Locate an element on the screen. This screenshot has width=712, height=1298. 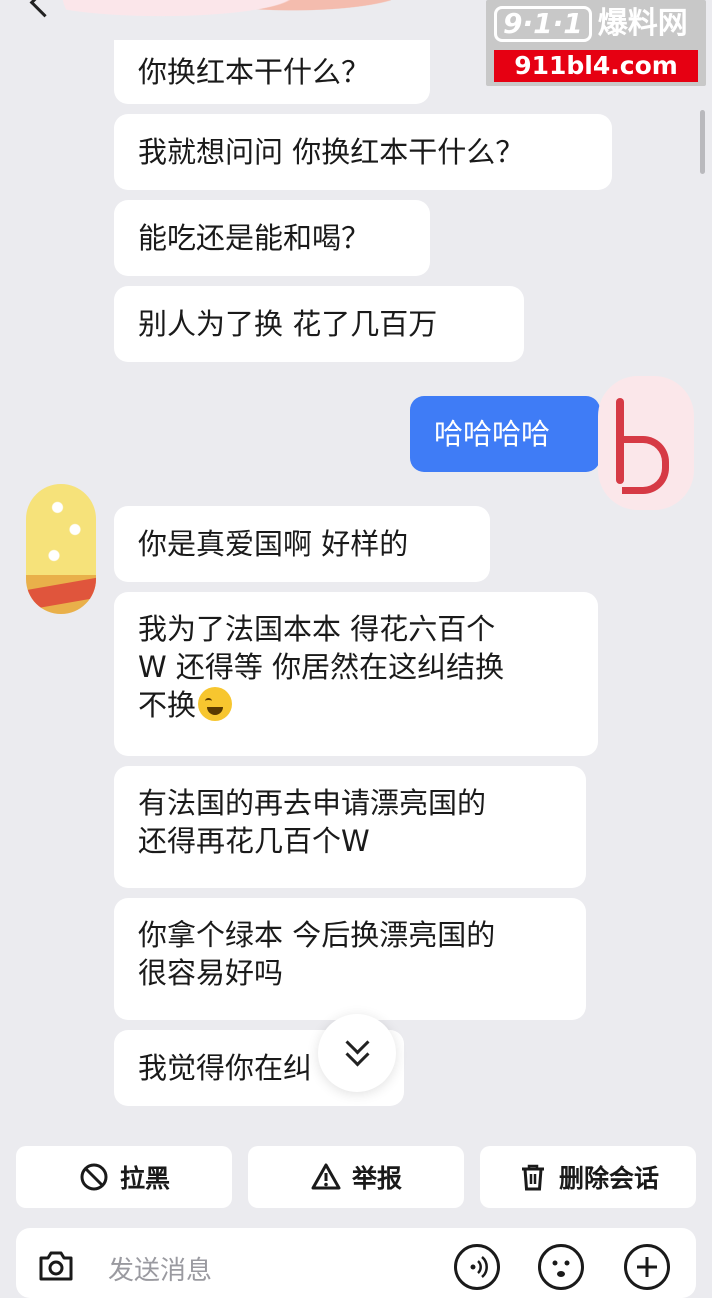
message-input: 发送消息 is located at coordinates (160, 1268).